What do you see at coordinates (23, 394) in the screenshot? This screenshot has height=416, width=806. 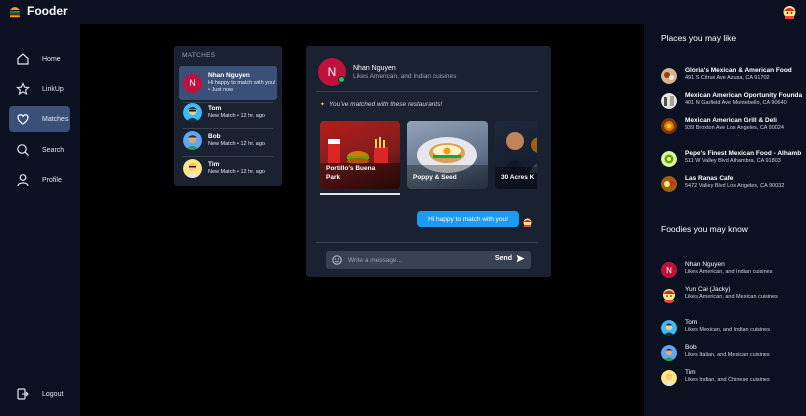 I see `logout-icon` at bounding box center [23, 394].